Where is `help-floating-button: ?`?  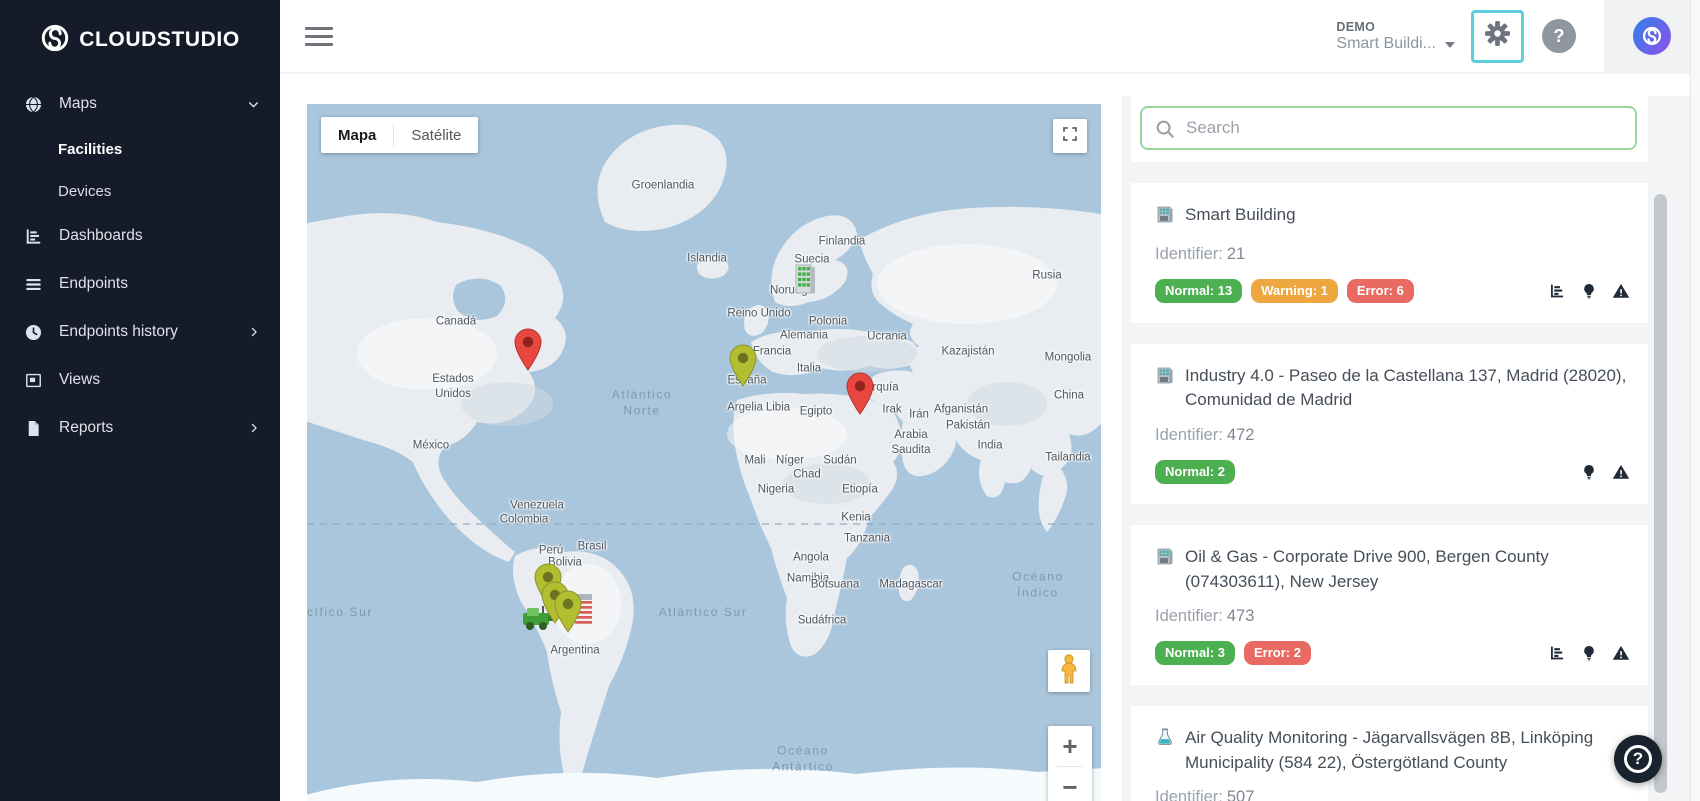 help-floating-button: ? is located at coordinates (1638, 759).